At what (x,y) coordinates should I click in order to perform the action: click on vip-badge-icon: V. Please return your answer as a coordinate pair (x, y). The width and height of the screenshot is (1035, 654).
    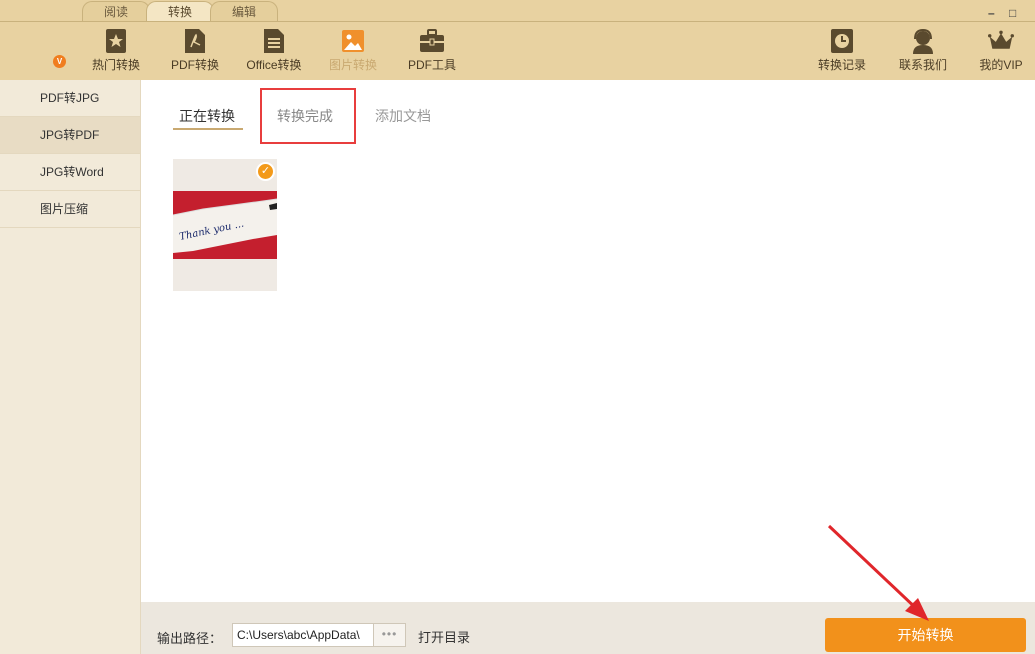
    Looking at the image, I should click on (59, 61).